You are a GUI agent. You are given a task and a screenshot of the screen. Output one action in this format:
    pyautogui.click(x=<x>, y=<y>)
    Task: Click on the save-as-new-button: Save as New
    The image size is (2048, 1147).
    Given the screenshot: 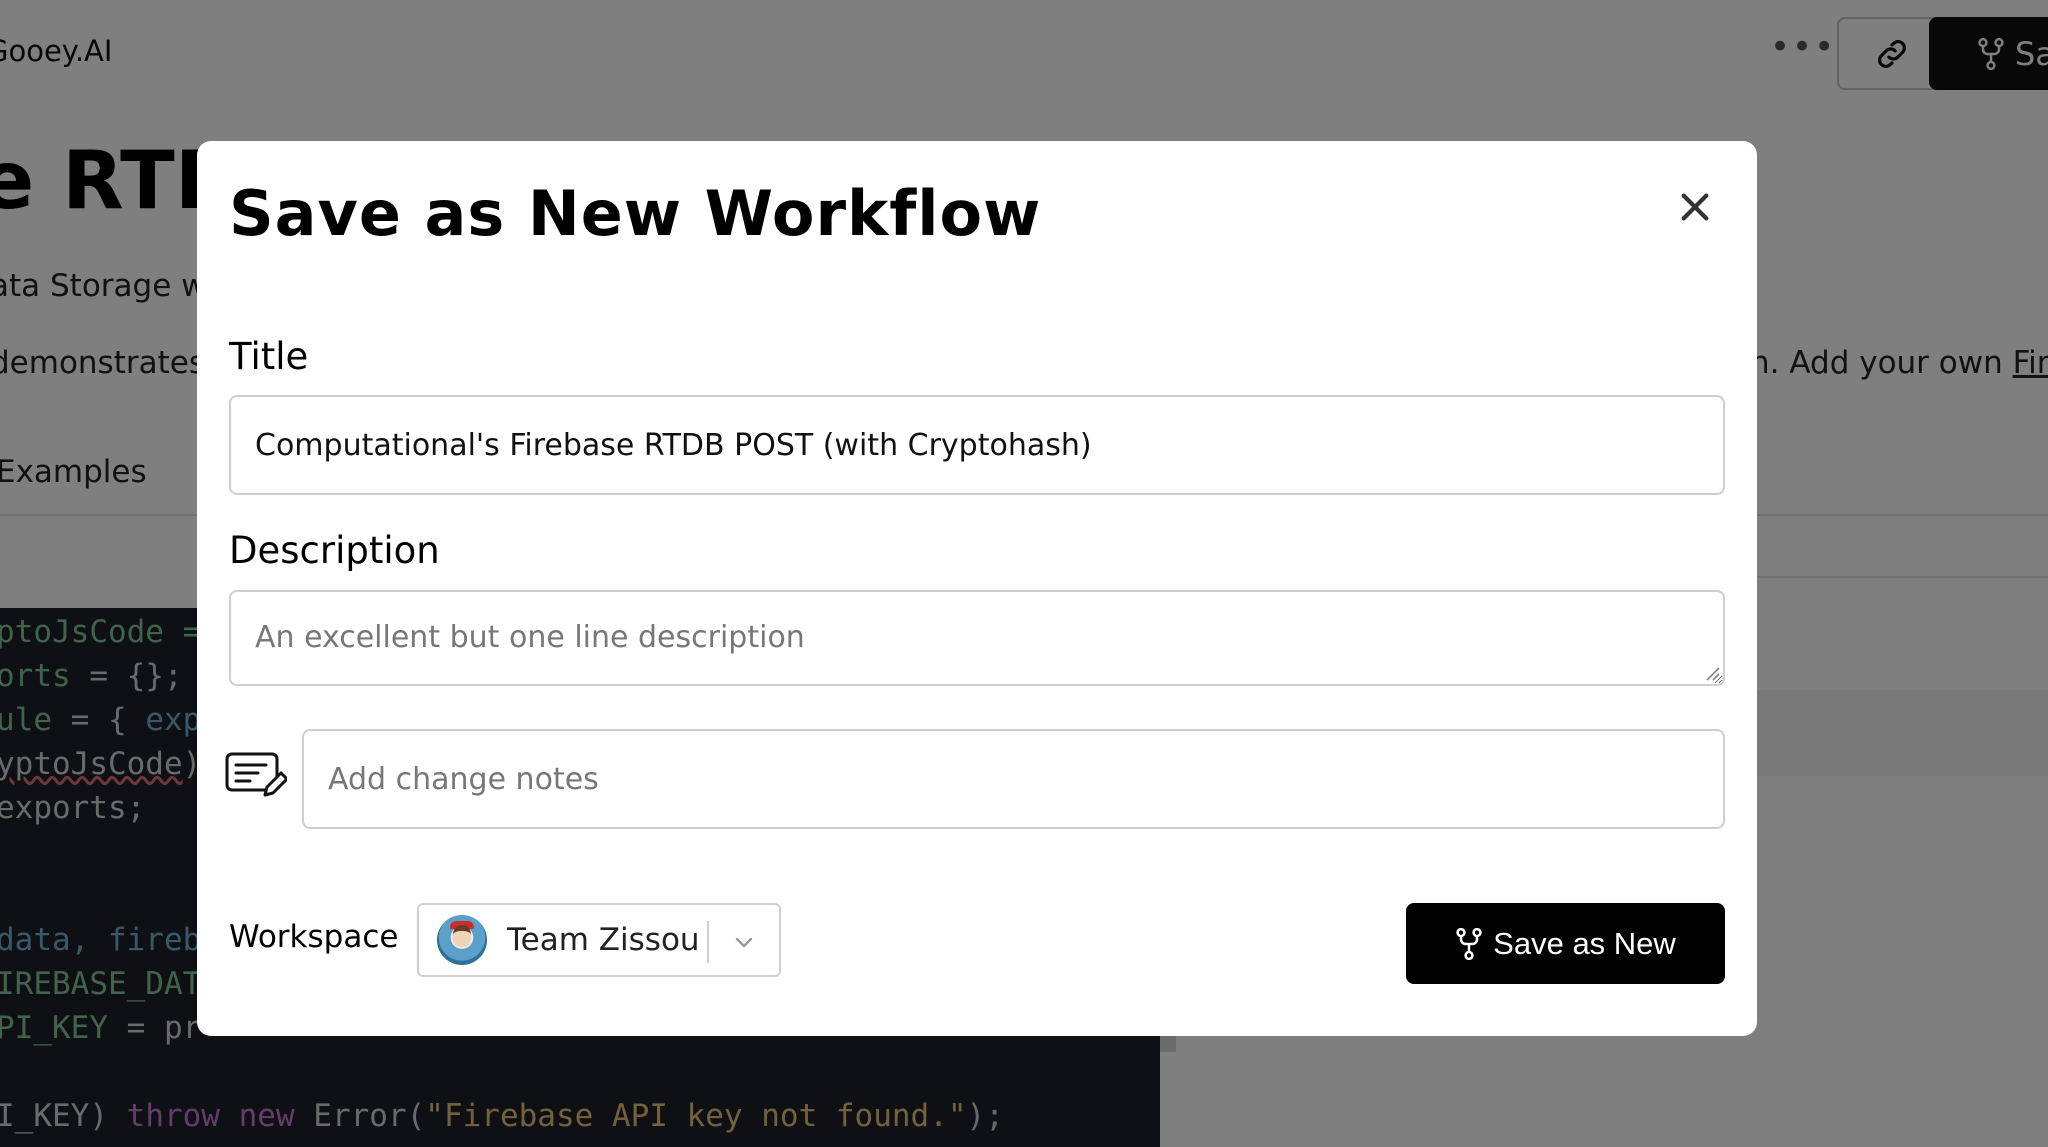 What is the action you would take?
    pyautogui.click(x=1565, y=943)
    